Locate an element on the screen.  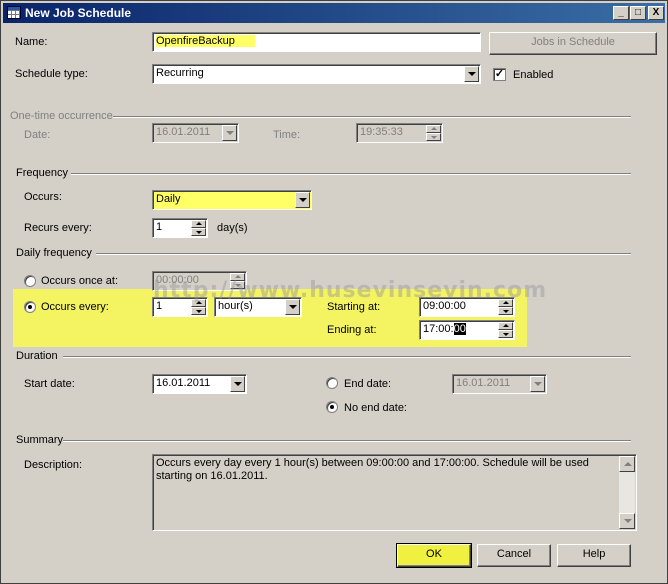
name-label: Name: is located at coordinates (31, 42).